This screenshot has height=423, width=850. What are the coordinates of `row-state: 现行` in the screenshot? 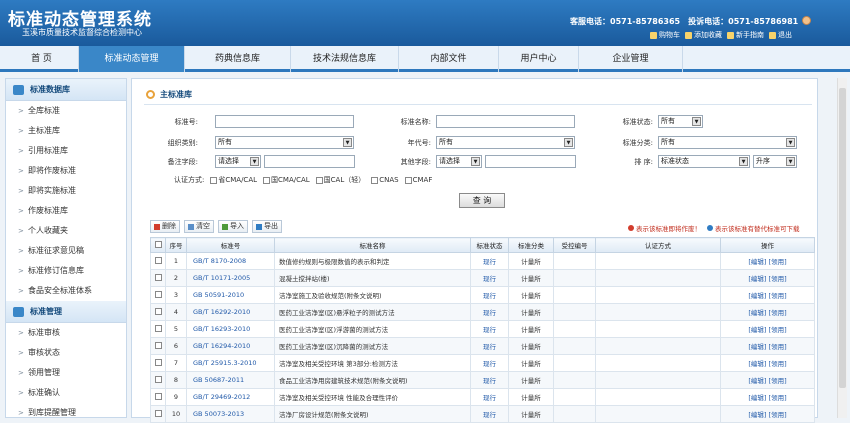 It's located at (489, 295).